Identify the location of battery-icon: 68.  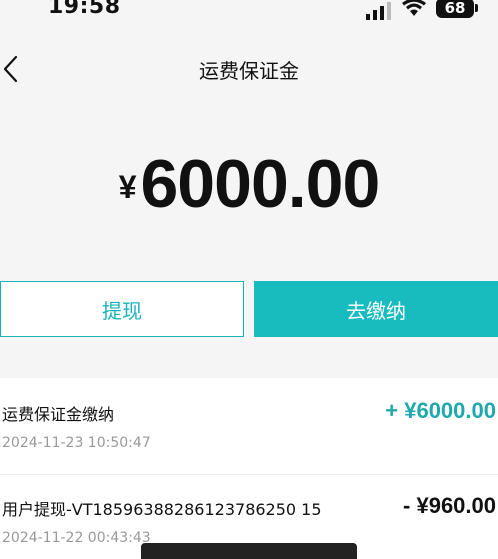
(457, 9).